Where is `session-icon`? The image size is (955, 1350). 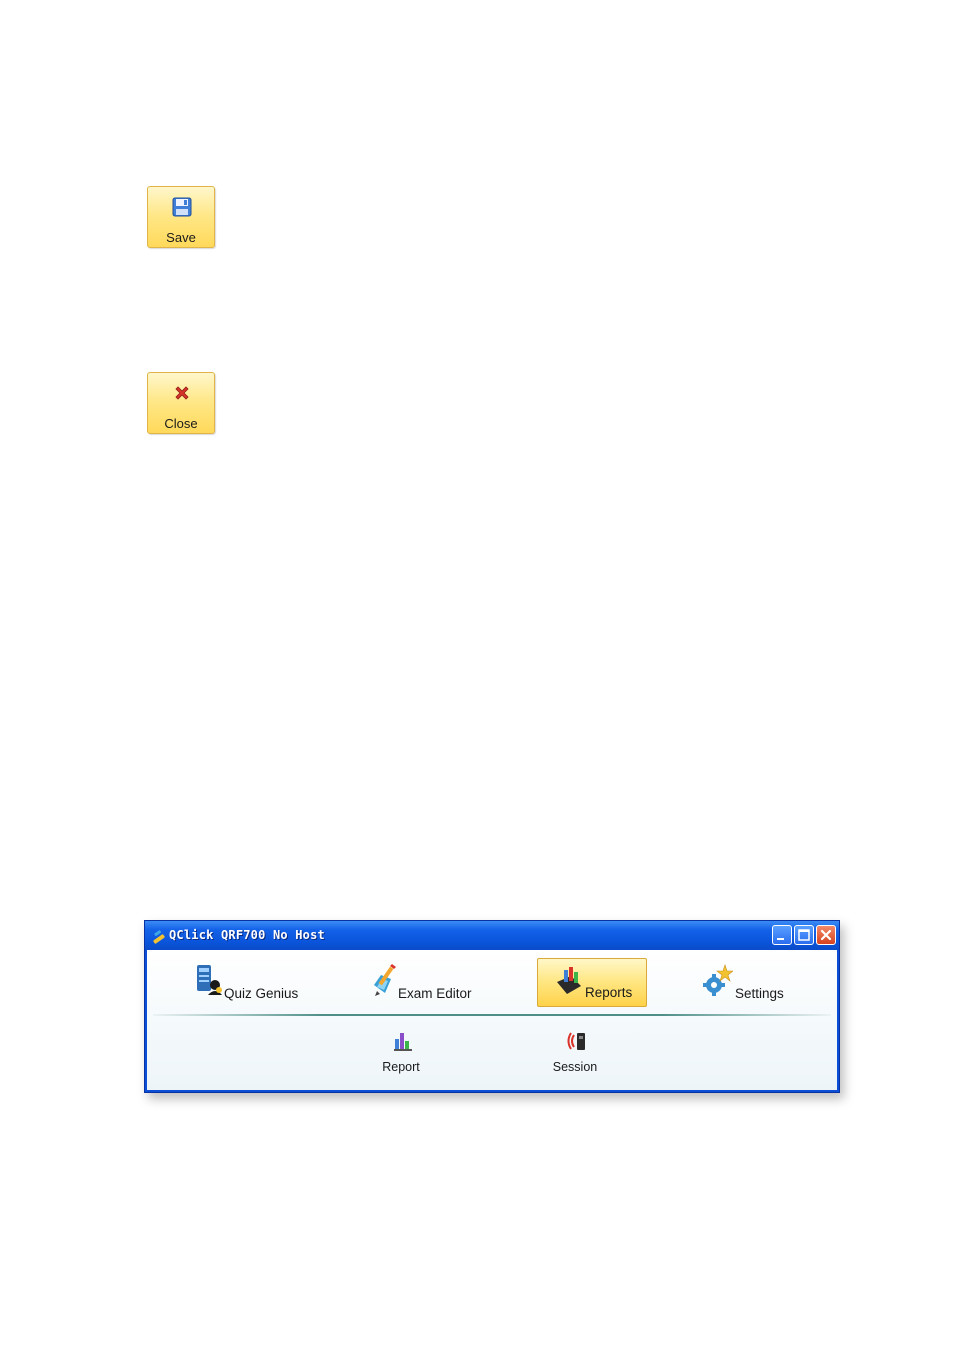
session-icon is located at coordinates (576, 1041).